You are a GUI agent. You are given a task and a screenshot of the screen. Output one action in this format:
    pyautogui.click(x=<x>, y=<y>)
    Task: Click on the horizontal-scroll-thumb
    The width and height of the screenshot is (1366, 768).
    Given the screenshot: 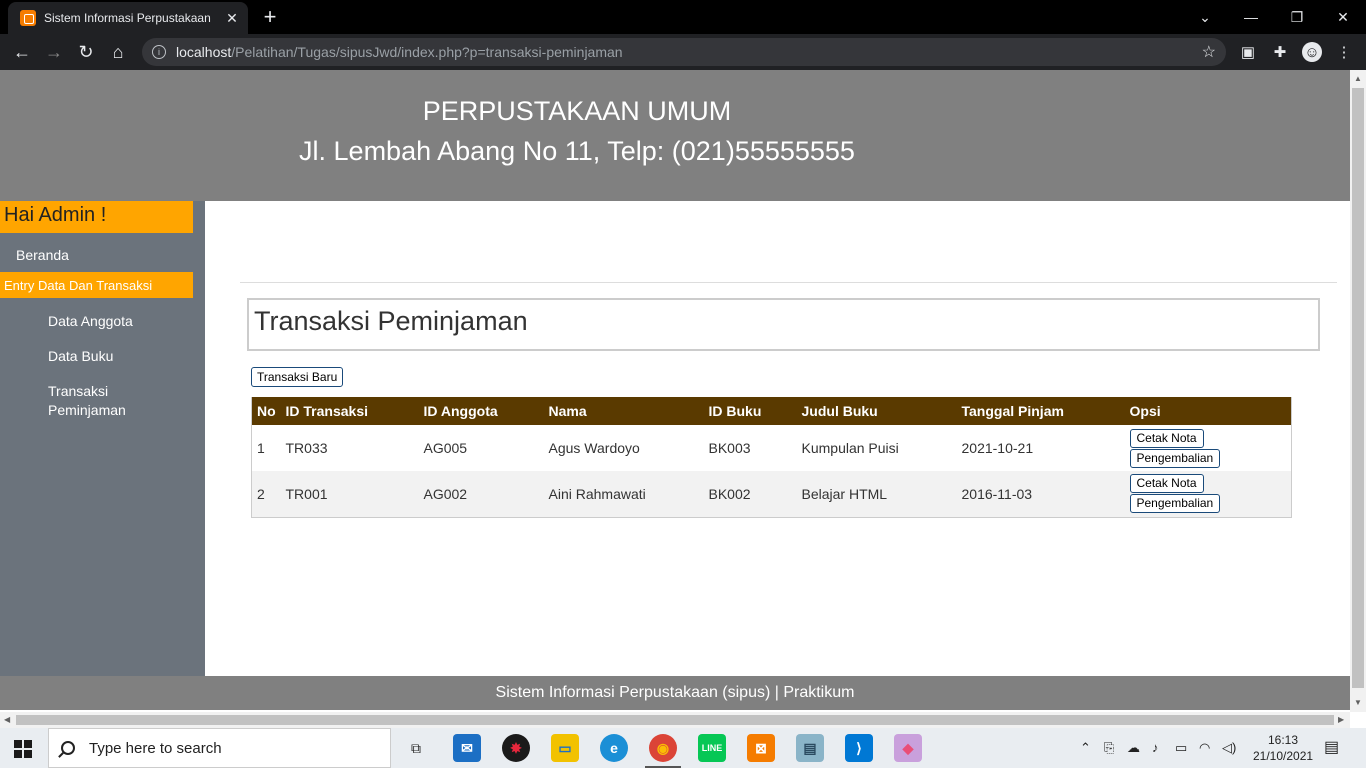 What is the action you would take?
    pyautogui.click(x=675, y=720)
    